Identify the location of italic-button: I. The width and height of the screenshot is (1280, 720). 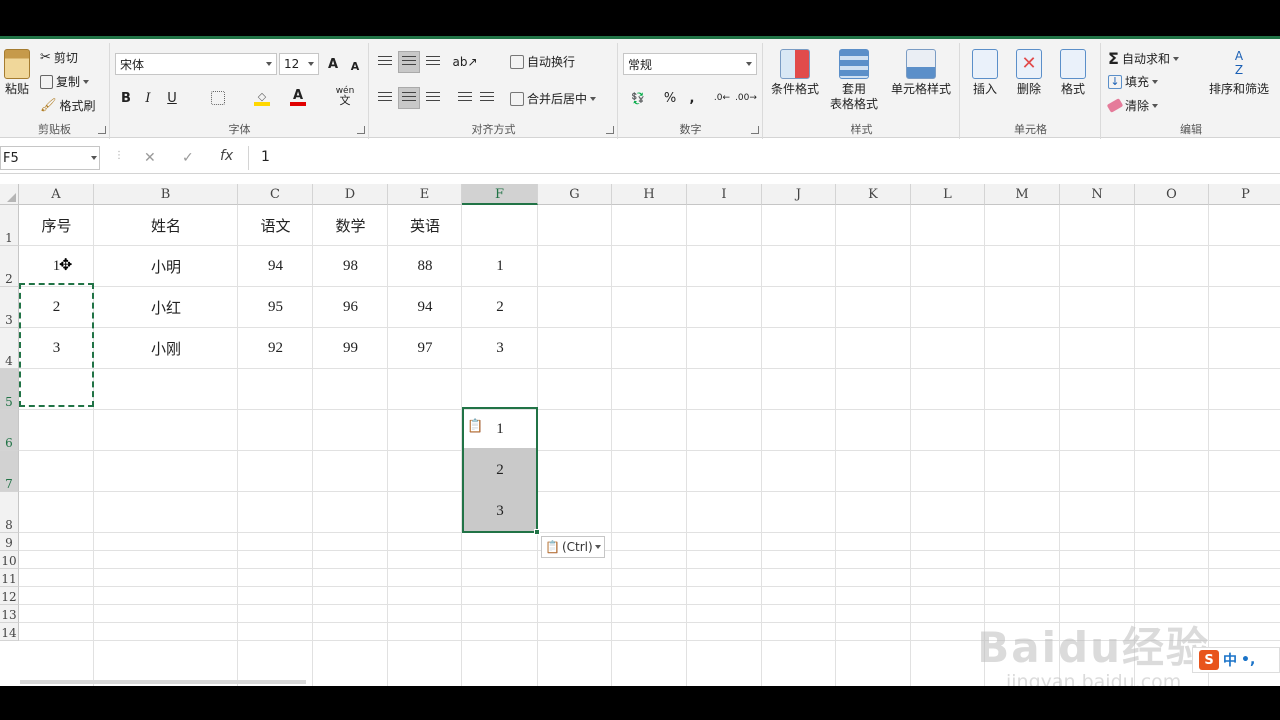
(148, 98).